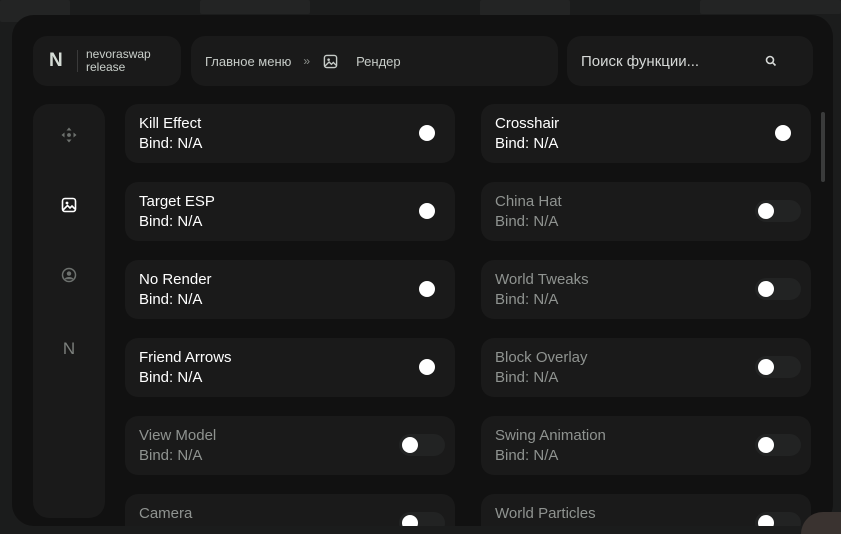 This screenshot has height=534, width=841. What do you see at coordinates (646, 510) in the screenshot?
I see `module-card: World Particles Bind: N/A` at bounding box center [646, 510].